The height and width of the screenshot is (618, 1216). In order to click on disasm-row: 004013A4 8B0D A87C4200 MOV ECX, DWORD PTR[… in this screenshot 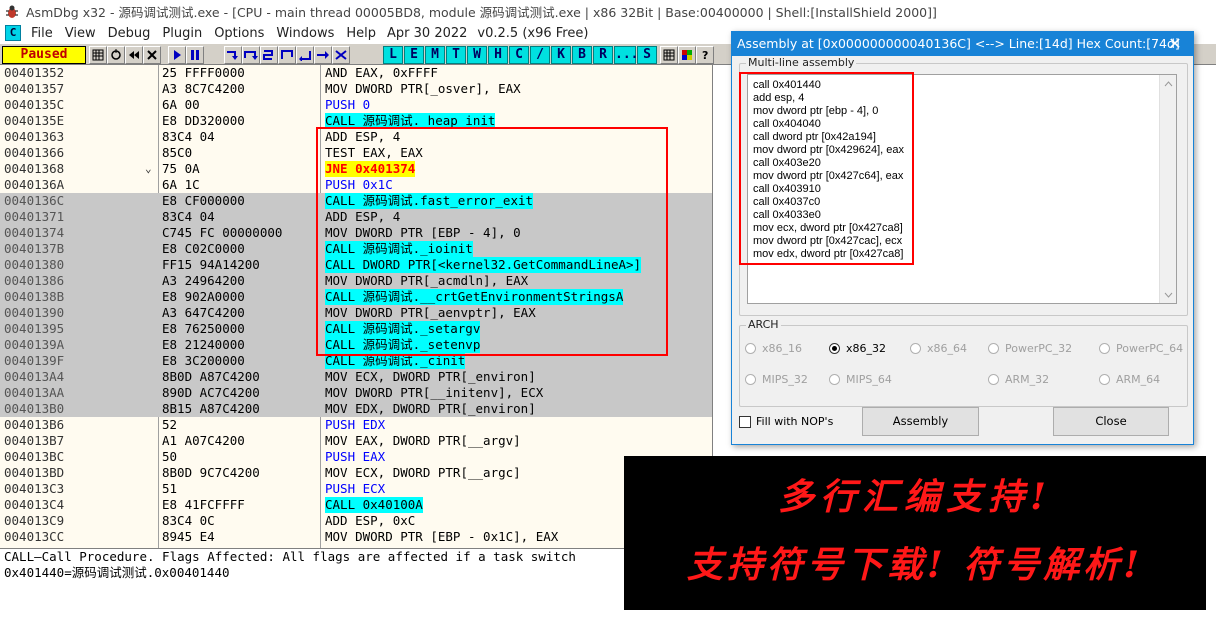, I will do `click(356, 377)`.